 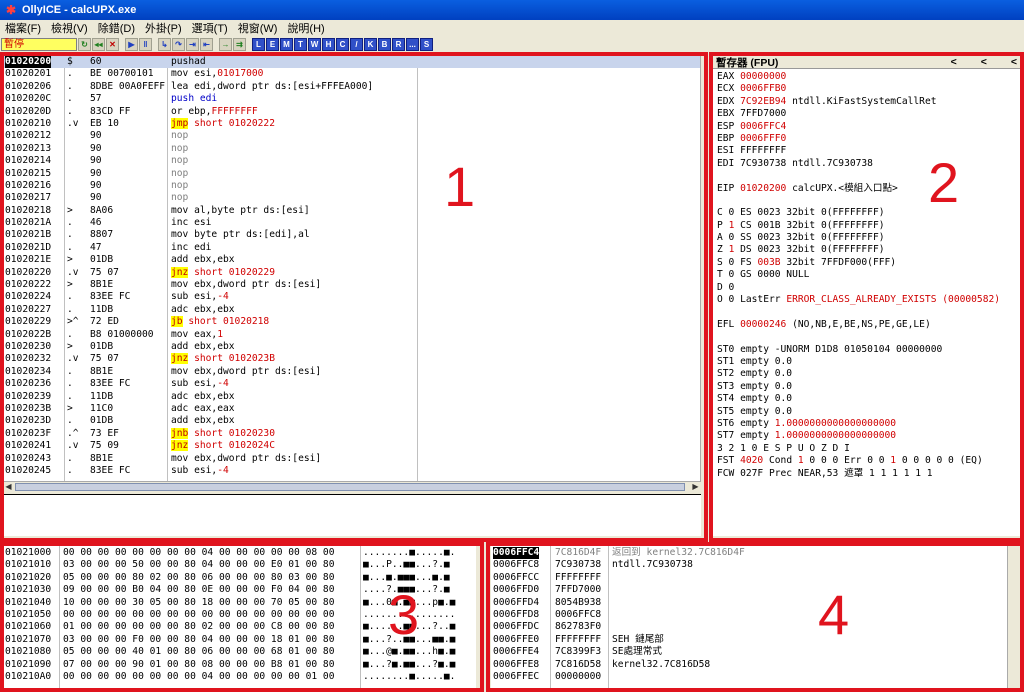 What do you see at coordinates (755, 565) in the screenshot?
I see `stack-row: 0006FFC8 7C930738 ntdll.7C930738` at bounding box center [755, 565].